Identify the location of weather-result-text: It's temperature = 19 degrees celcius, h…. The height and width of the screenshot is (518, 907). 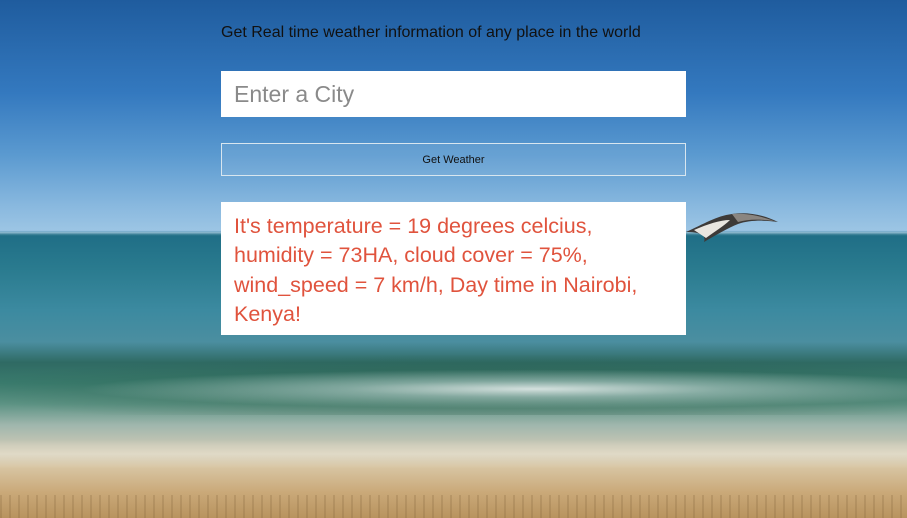
(436, 270).